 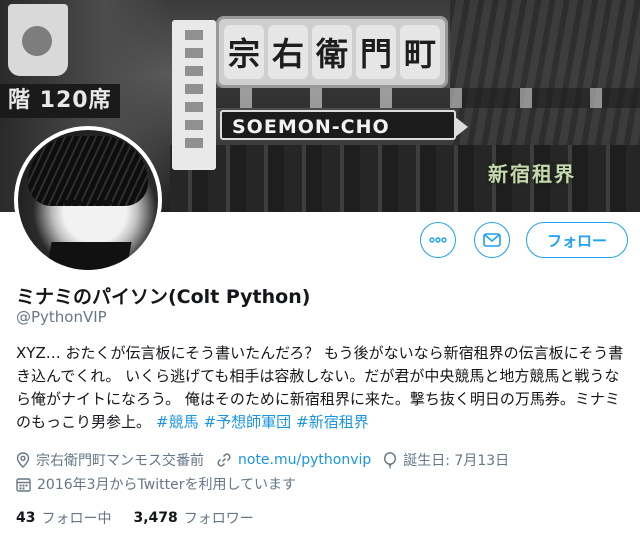 What do you see at coordinates (76, 518) in the screenshot?
I see `following-label: フォロー中` at bounding box center [76, 518].